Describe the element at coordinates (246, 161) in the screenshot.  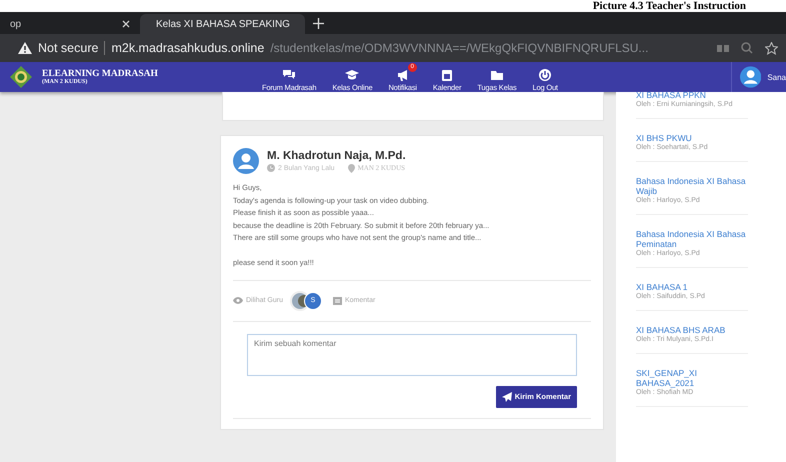
I see `avatar-icon` at that location.